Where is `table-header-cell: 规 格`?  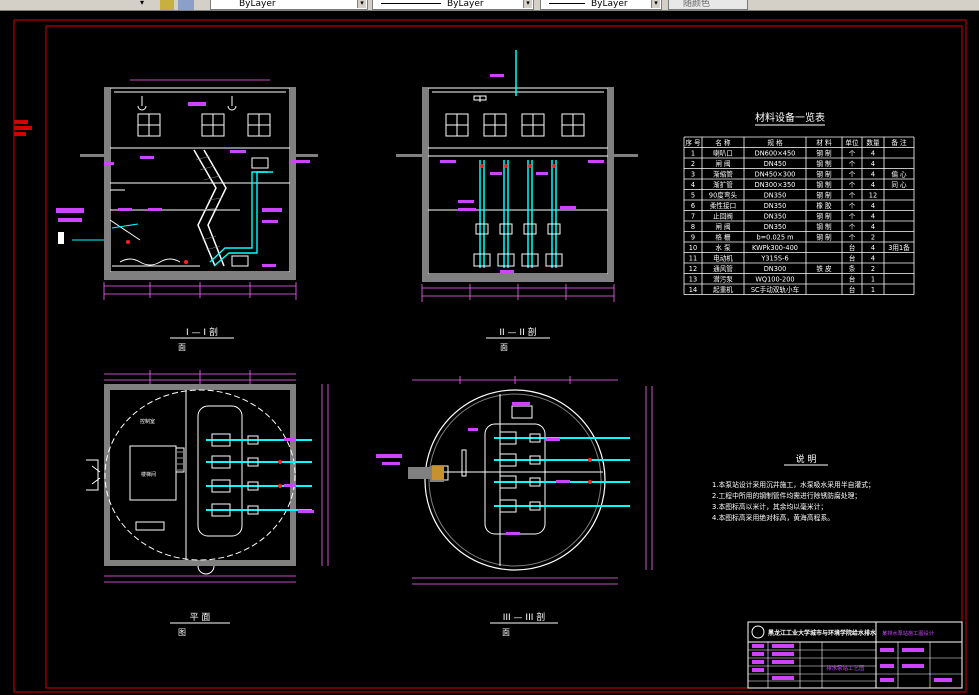 table-header-cell: 规 格 is located at coordinates (775, 142).